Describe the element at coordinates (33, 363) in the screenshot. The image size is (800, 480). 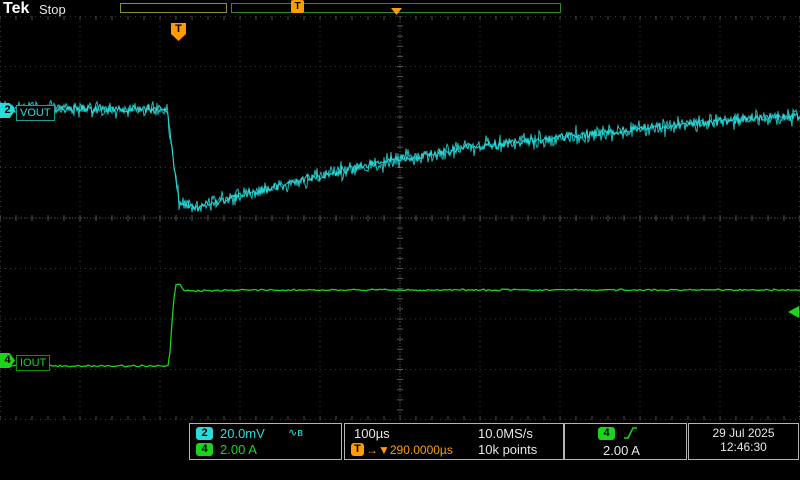
I see `ch4-label: IOUT` at that location.